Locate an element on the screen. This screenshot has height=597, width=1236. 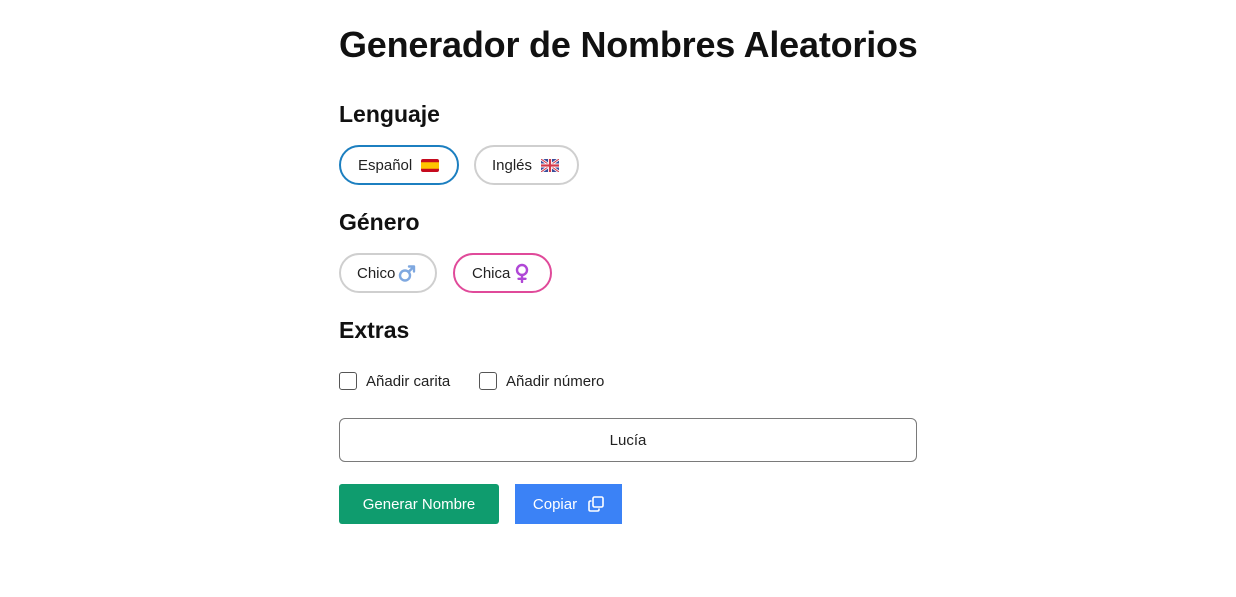
language-heading: Lenguaje is located at coordinates (389, 114).